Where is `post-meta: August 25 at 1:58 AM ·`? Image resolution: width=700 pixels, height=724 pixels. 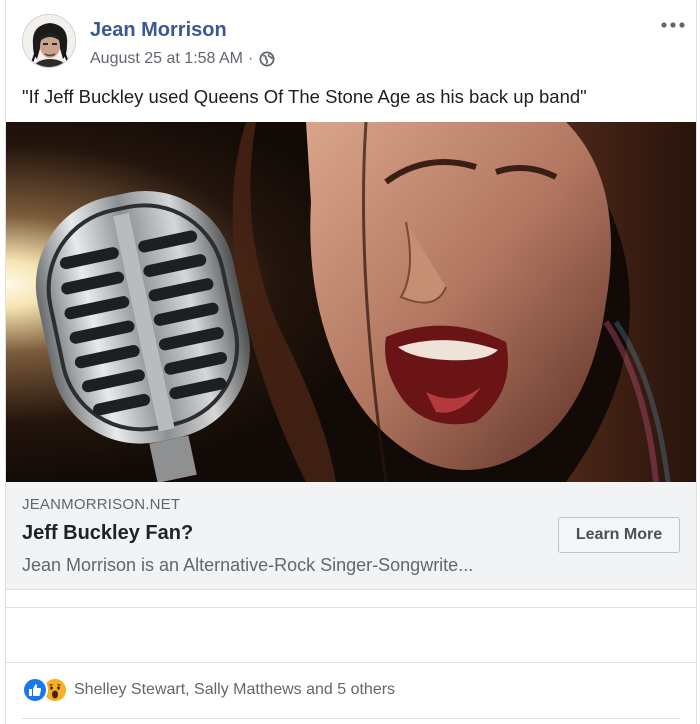
post-meta: August 25 at 1:58 AM · is located at coordinates (182, 59).